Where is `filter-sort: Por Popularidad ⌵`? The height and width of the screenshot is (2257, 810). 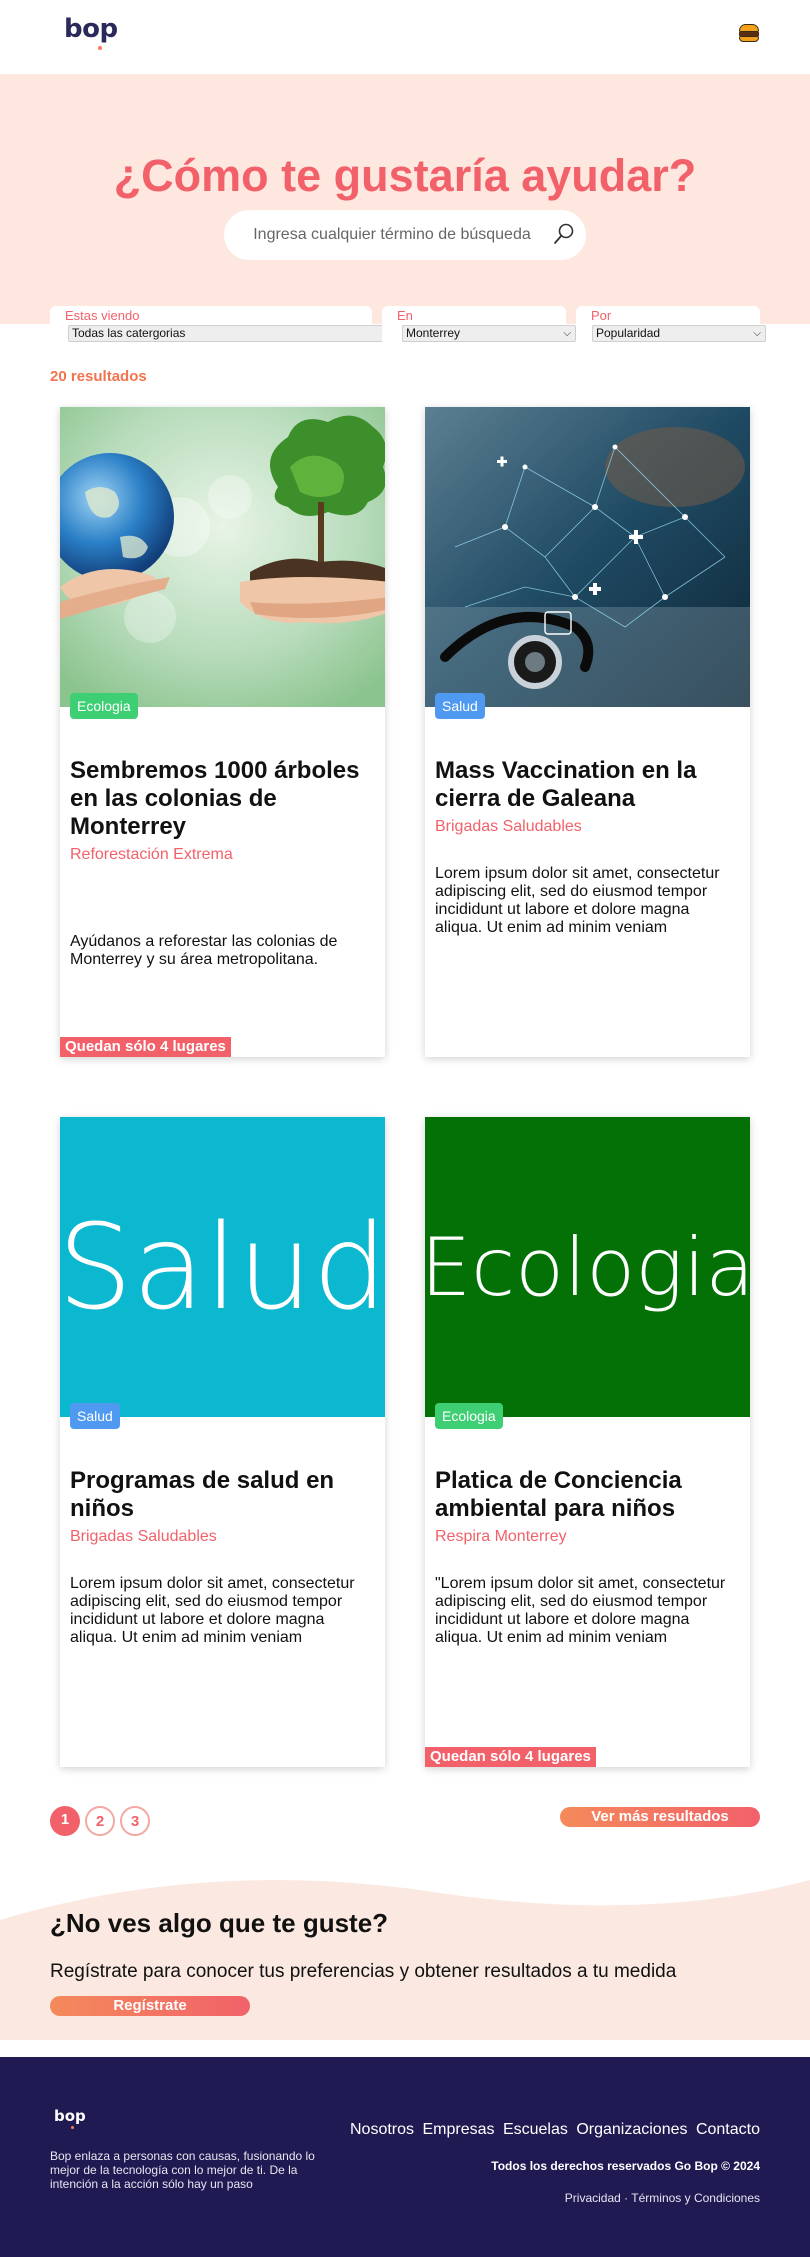
filter-sort: Por Popularidad ⌵ is located at coordinates (671, 326).